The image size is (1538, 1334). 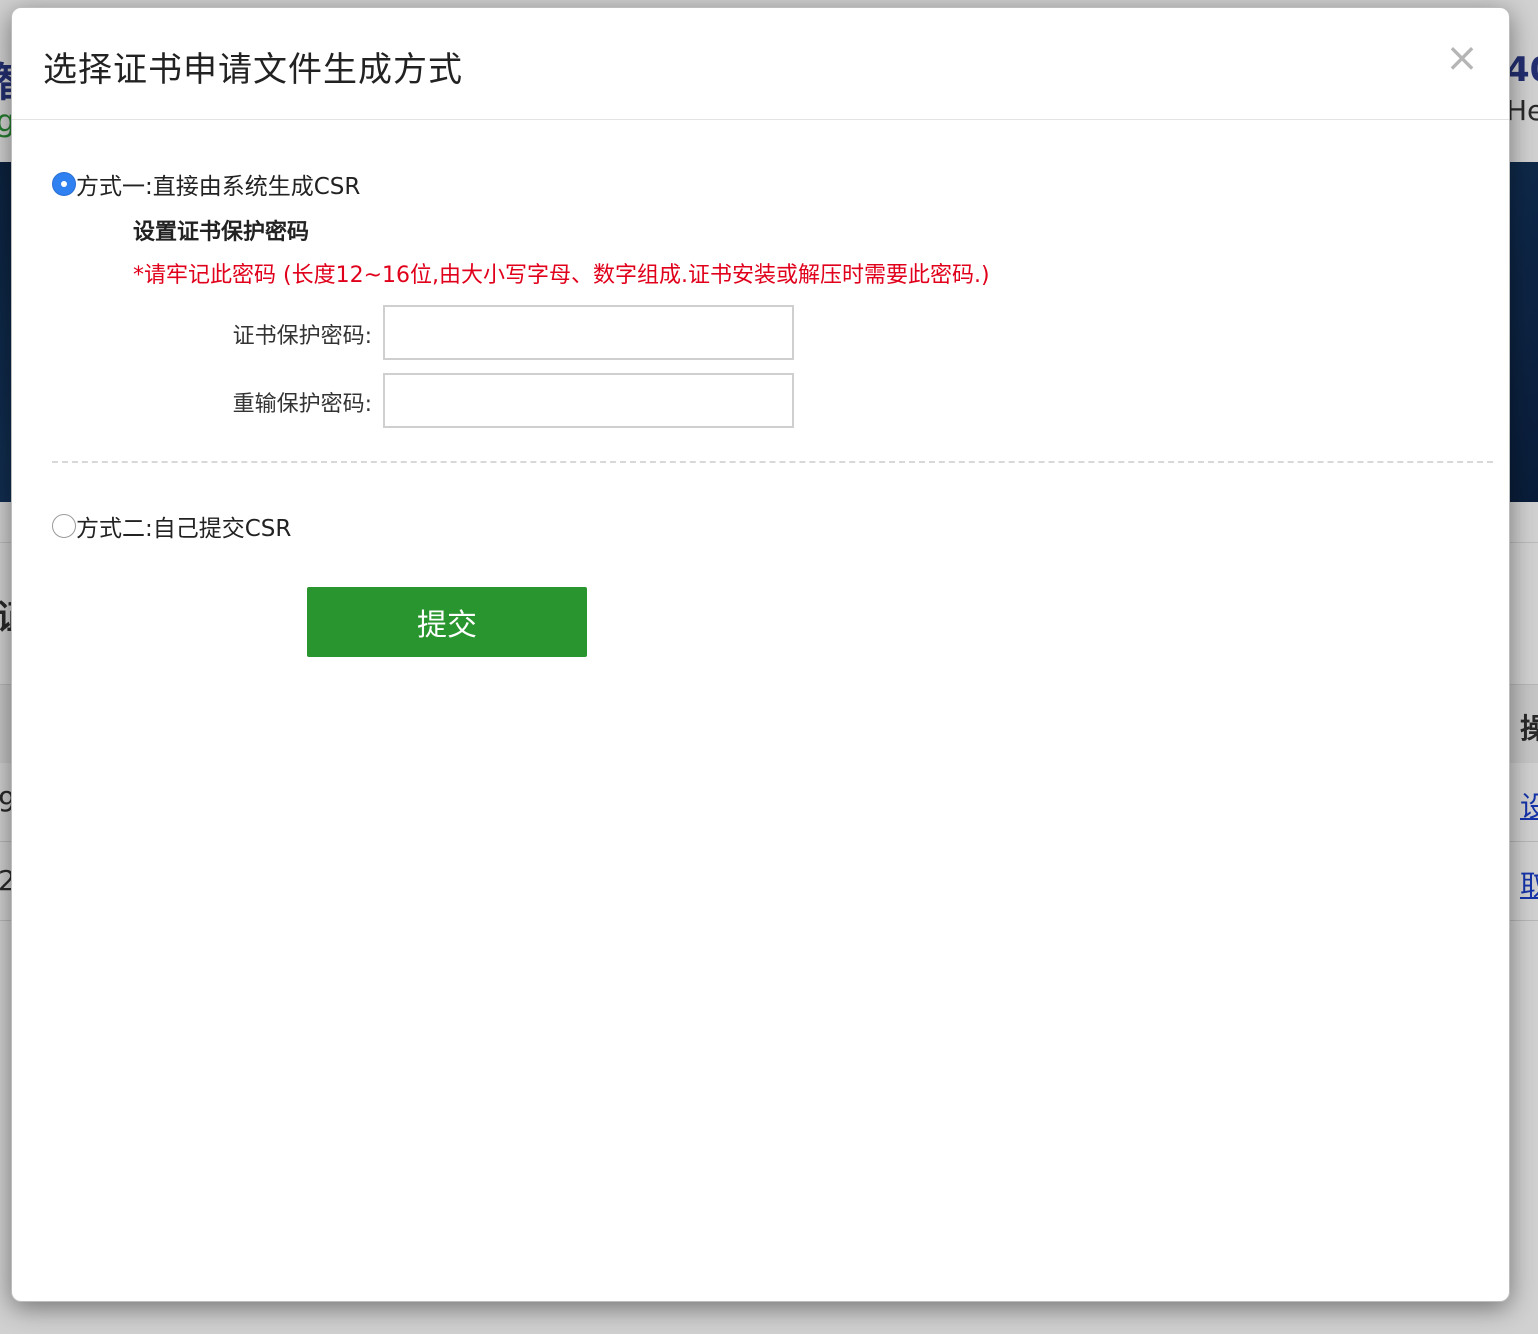 I want to click on option-2-label: 方式二:自己提交CSR, so click(x=184, y=529).